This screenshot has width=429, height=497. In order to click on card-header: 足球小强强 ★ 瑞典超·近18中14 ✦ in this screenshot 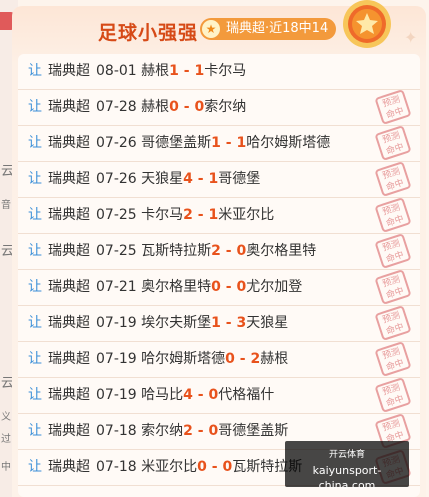, I will do `click(219, 28)`.